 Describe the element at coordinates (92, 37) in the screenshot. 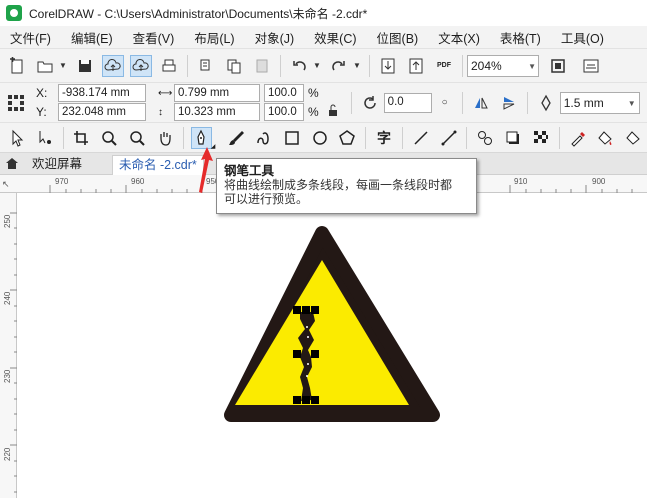

I see `menu-edit: 编辑(E)` at that location.